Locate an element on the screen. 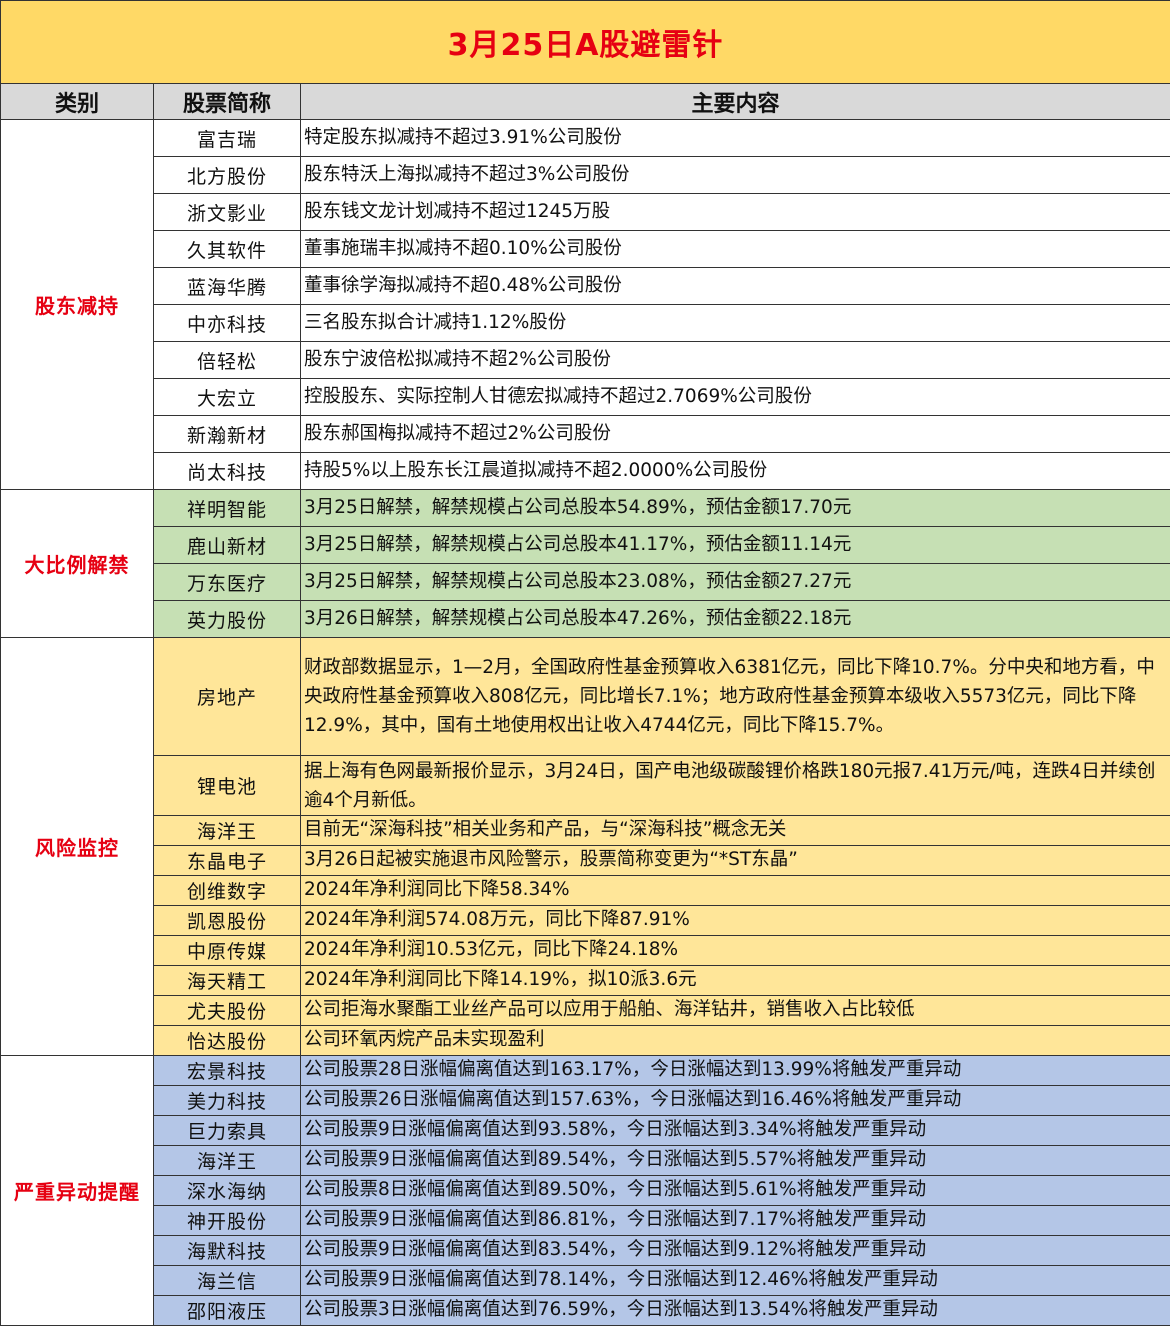 The image size is (1170, 1328). stock-name-cell: 宏景科技 is located at coordinates (227, 1070).